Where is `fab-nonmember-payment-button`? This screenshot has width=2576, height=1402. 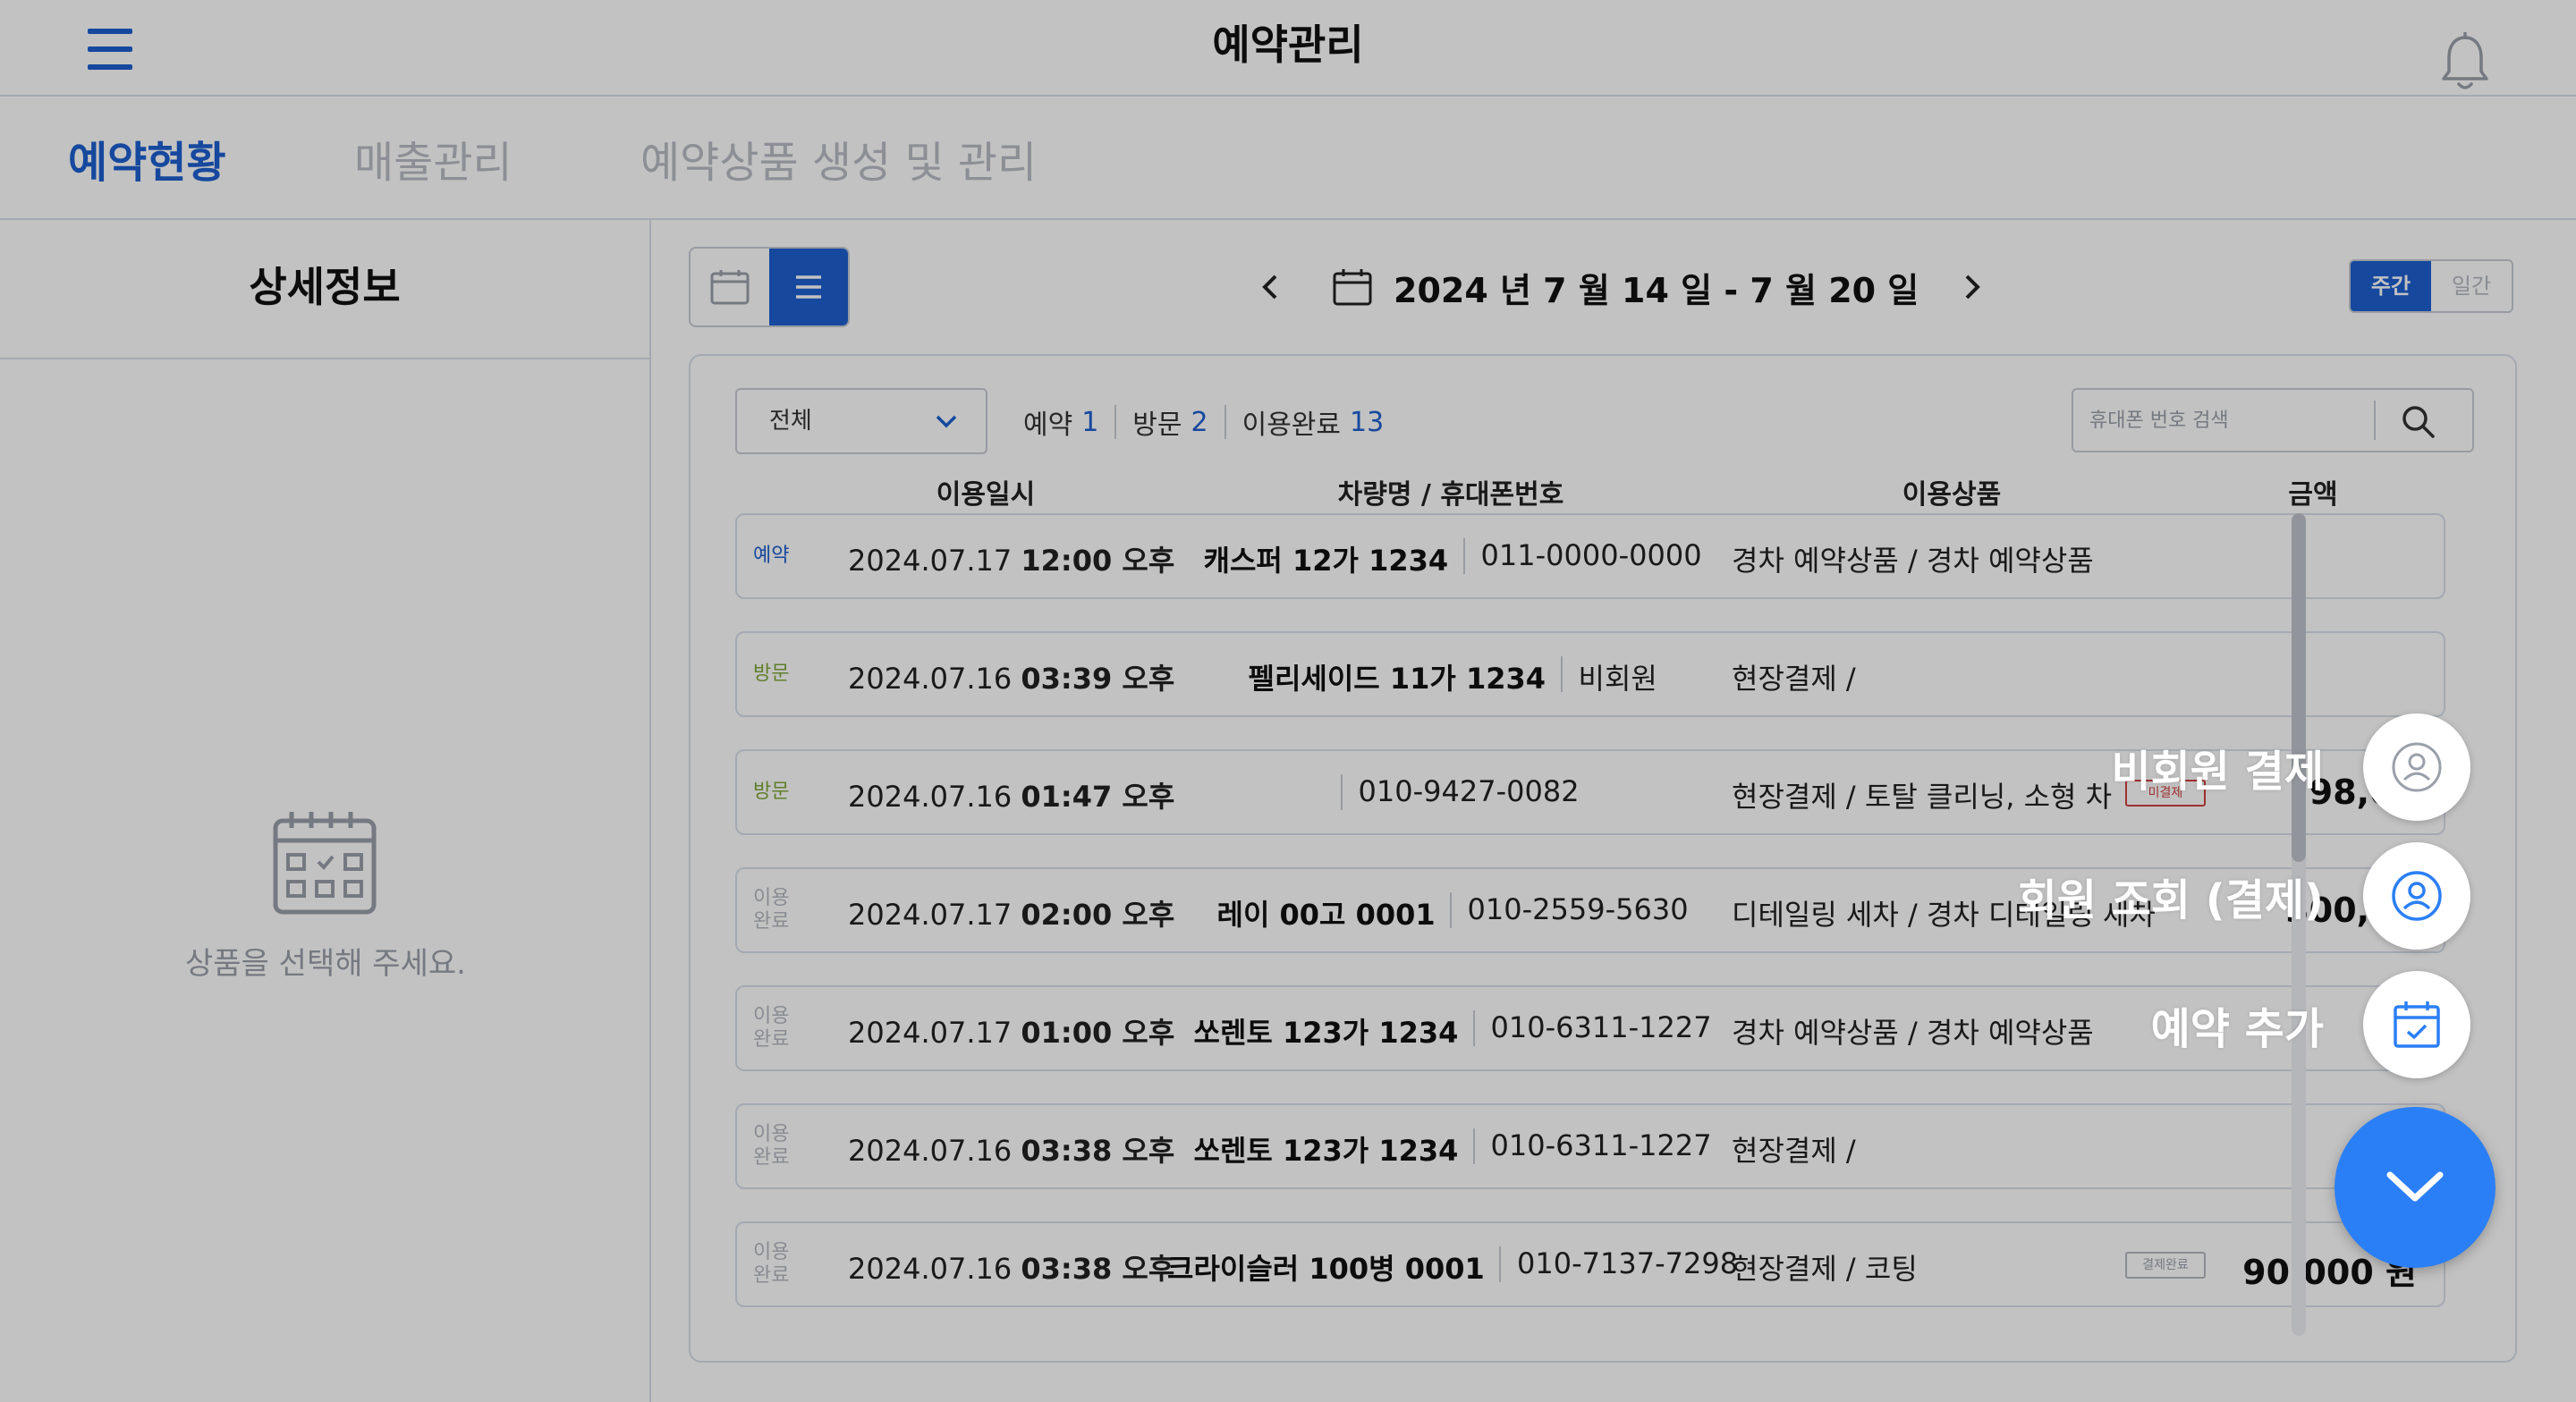
fab-nonmember-payment-button is located at coordinates (2416, 768).